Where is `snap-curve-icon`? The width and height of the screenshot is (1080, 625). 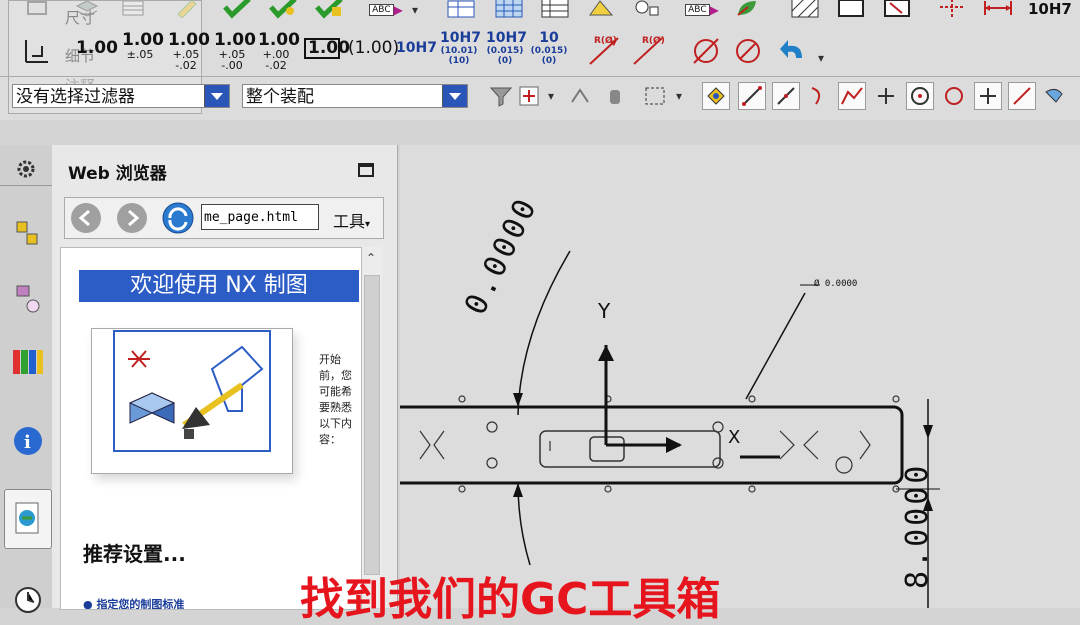
snap-curve-icon is located at coordinates (818, 96).